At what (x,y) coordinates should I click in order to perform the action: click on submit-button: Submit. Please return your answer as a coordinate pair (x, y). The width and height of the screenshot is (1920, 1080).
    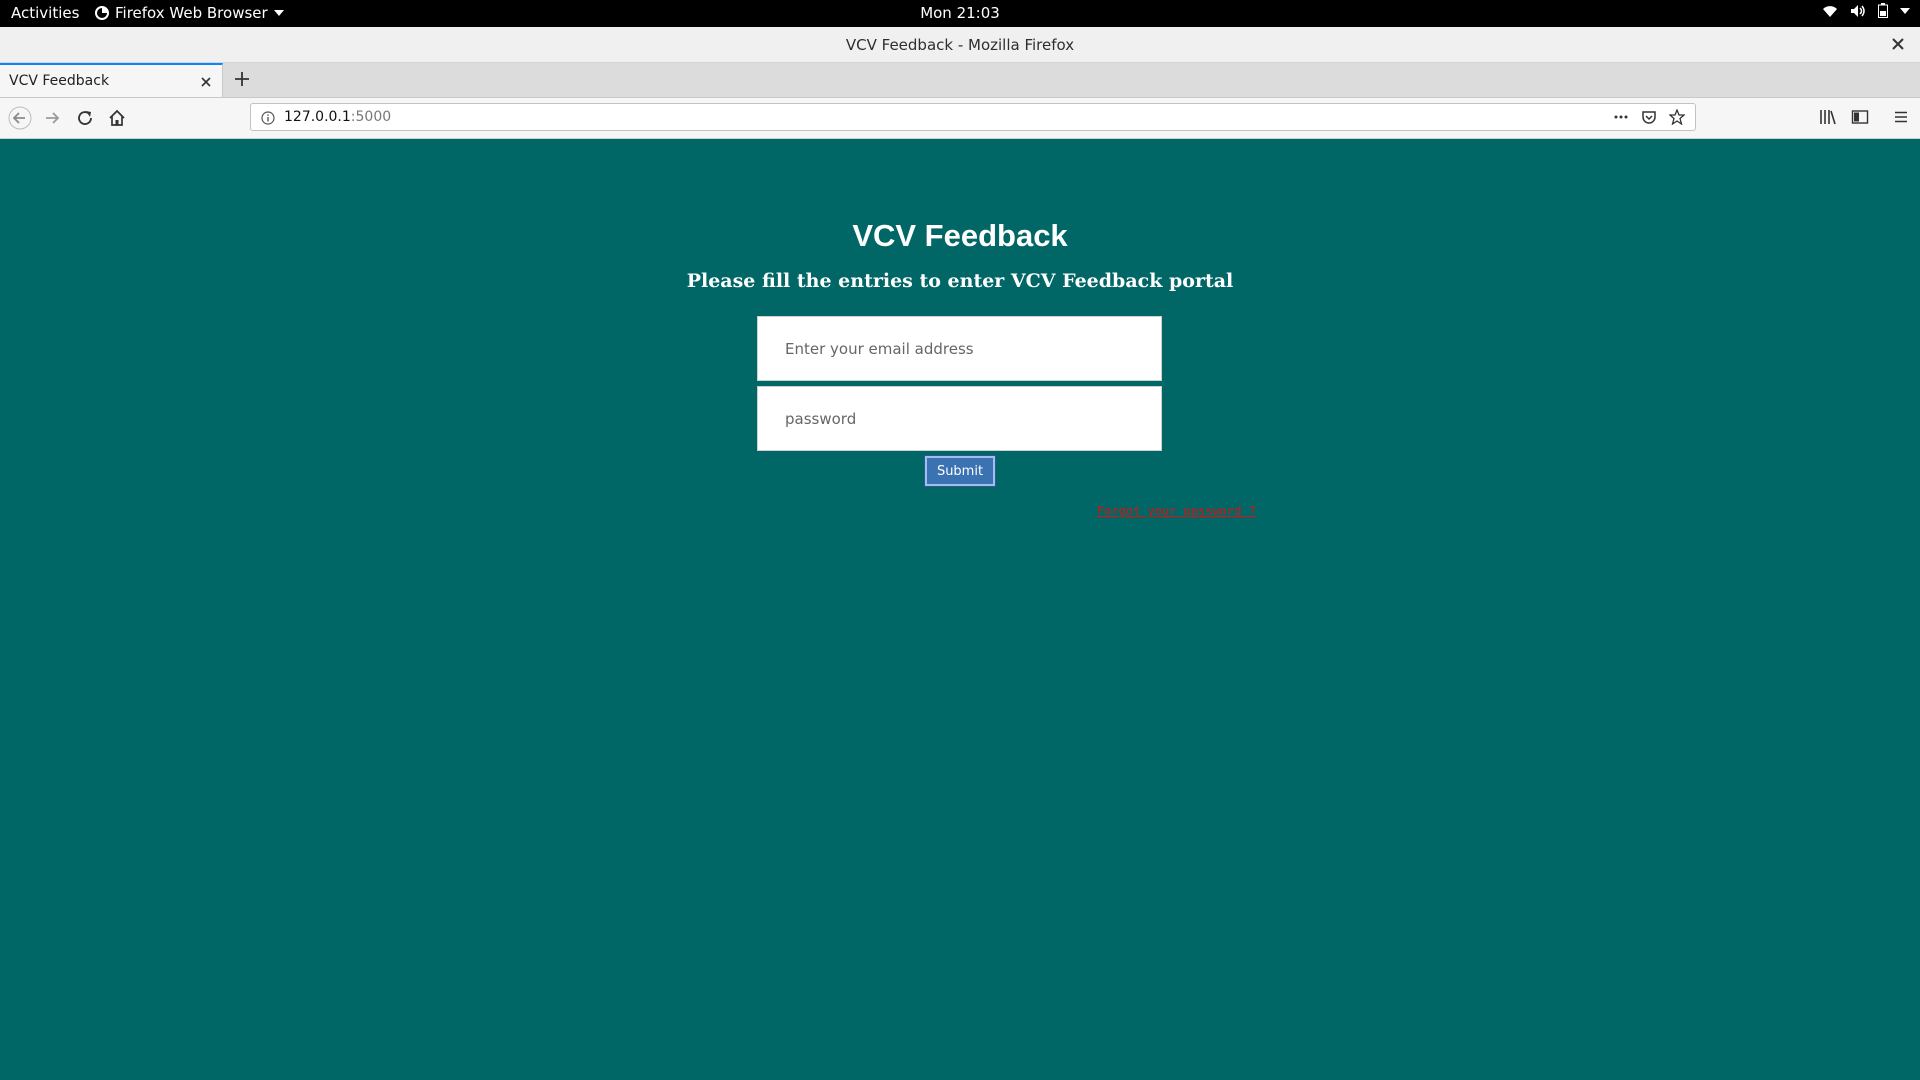
    Looking at the image, I should click on (960, 471).